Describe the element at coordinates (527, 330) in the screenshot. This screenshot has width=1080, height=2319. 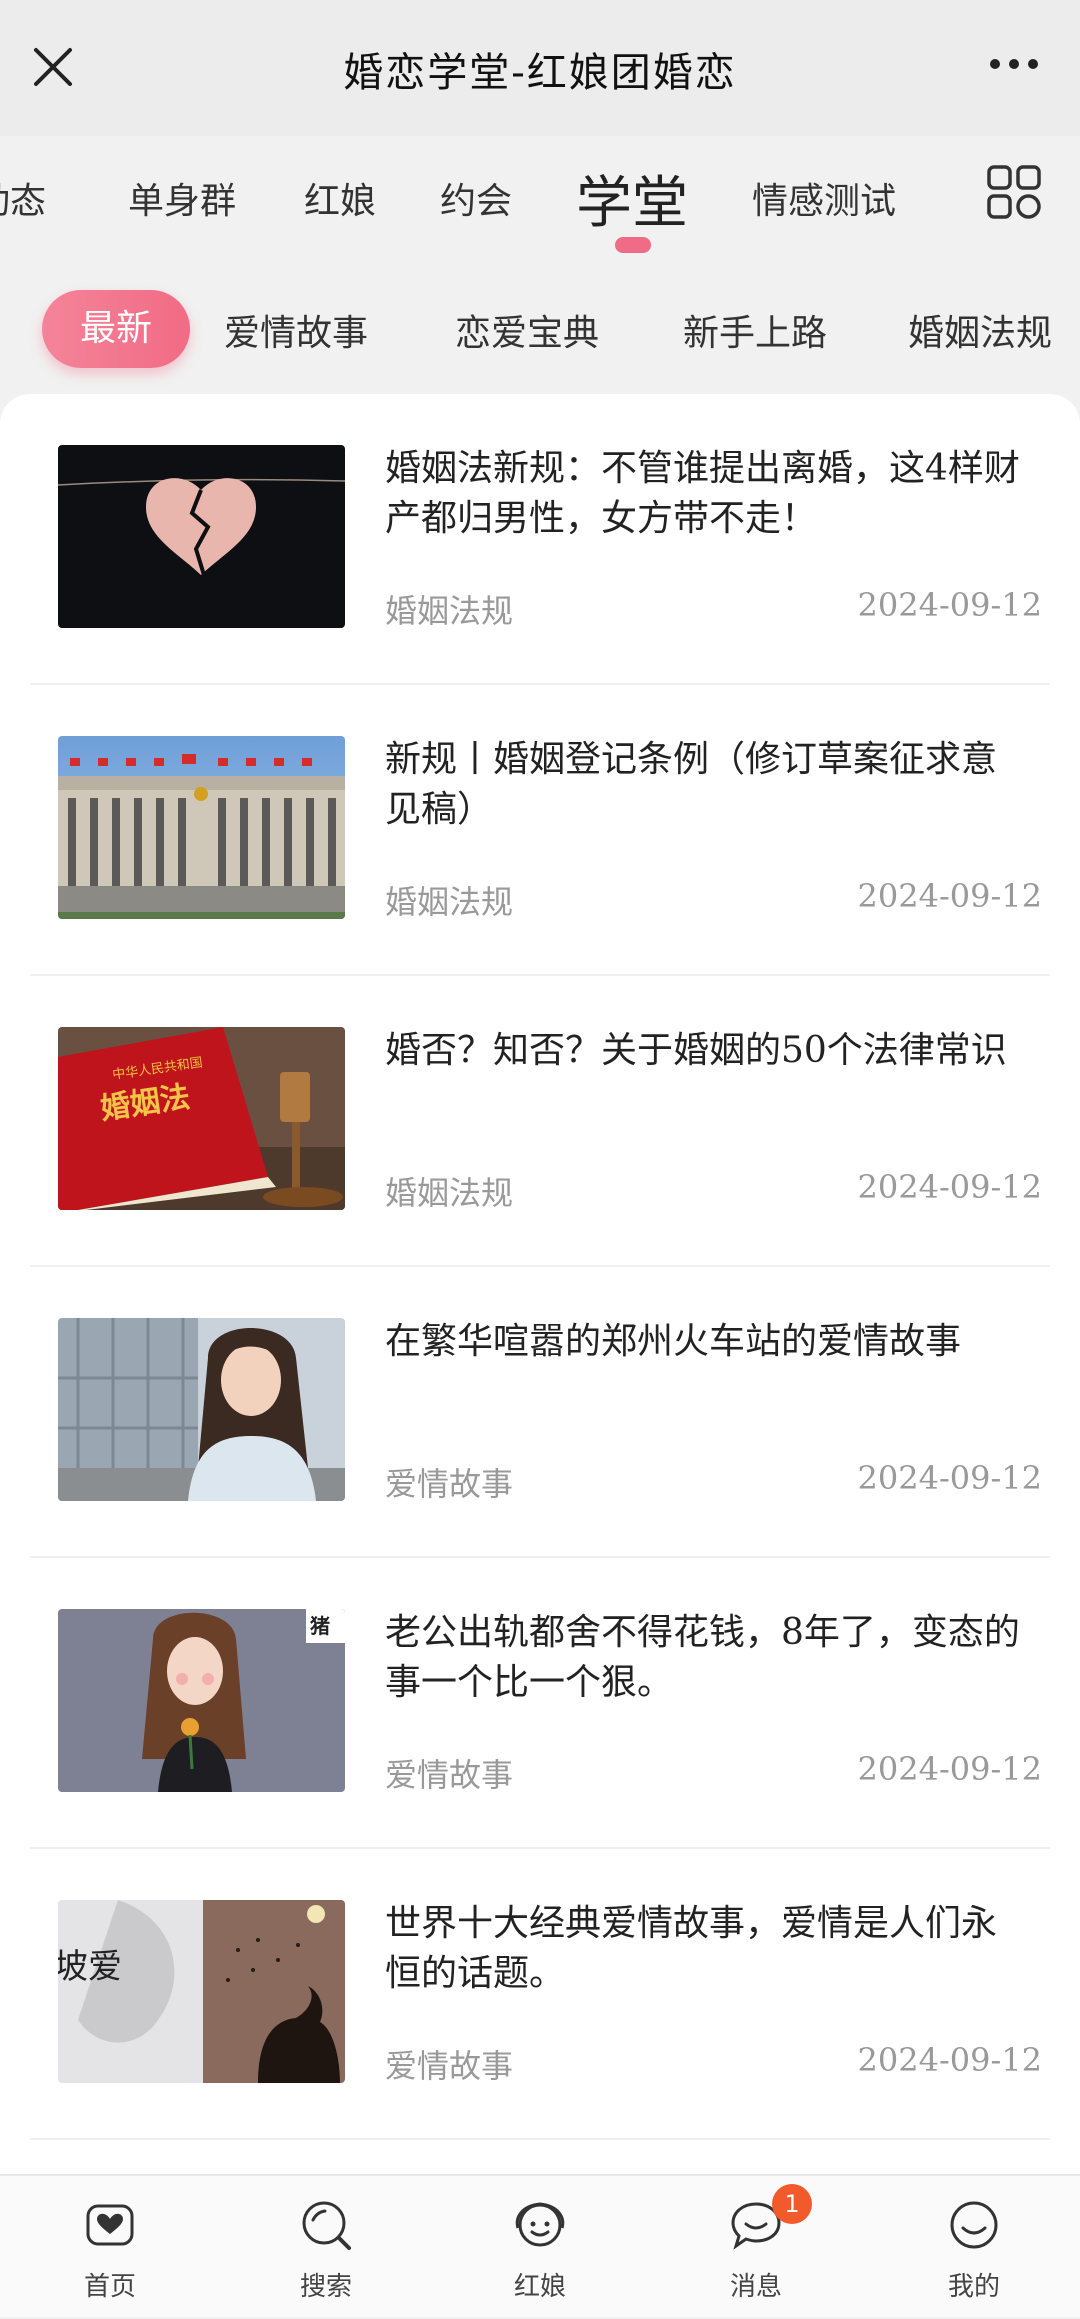
I see `subtab-dating-guide: 恋爱宝典` at that location.